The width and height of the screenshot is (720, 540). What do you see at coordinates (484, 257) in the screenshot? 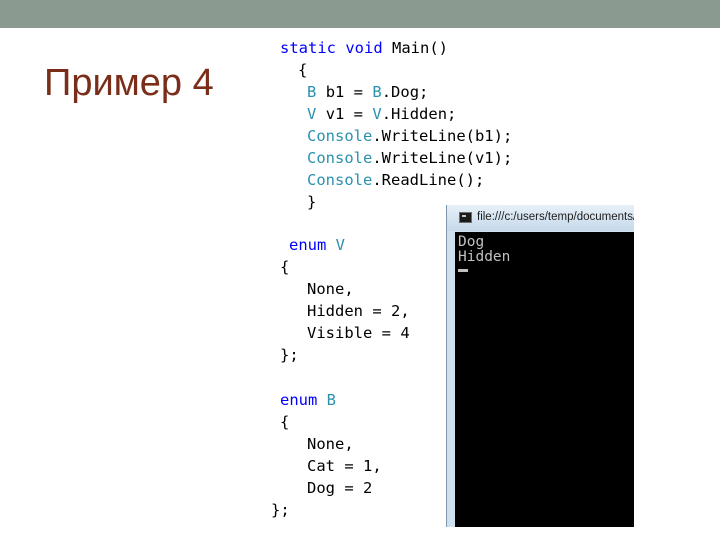
I see `console-line: Hidden` at bounding box center [484, 257].